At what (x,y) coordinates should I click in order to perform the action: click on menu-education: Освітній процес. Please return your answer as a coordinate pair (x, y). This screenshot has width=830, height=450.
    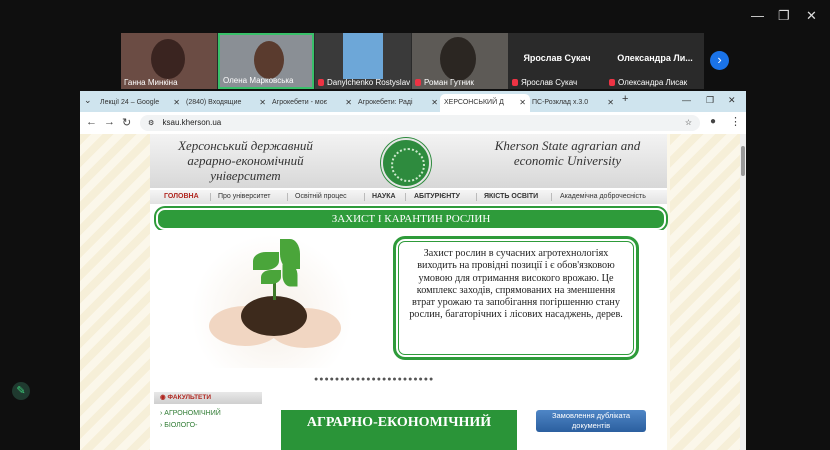
    Looking at the image, I should click on (321, 197).